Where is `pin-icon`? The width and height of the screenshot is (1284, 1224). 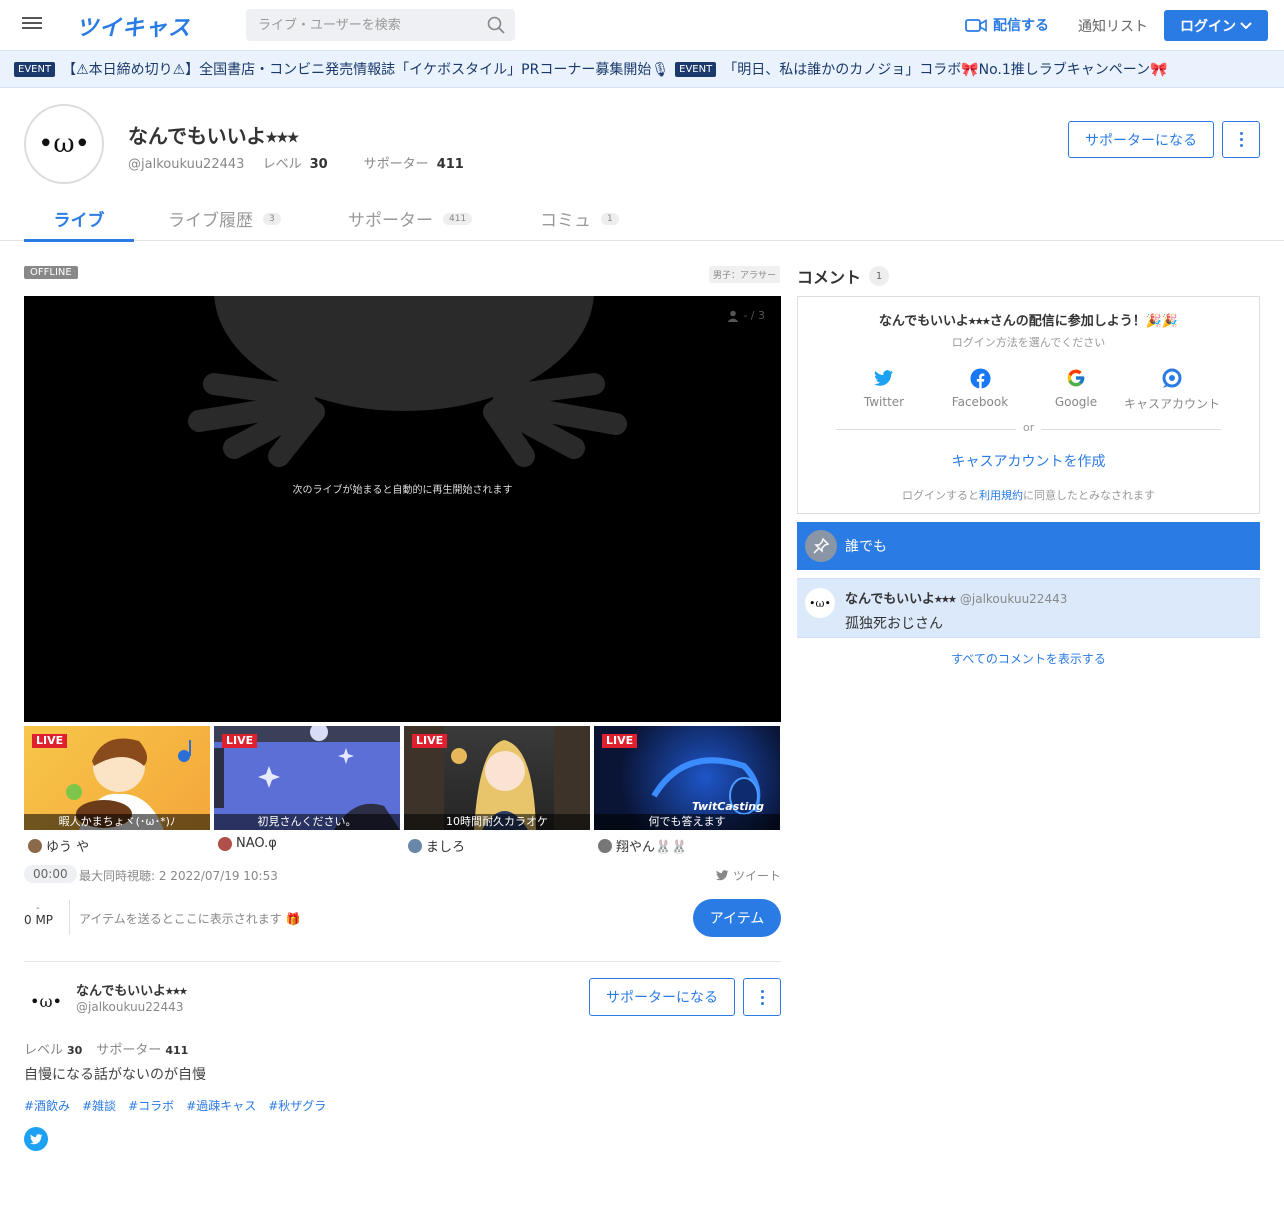
pin-icon is located at coordinates (821, 546).